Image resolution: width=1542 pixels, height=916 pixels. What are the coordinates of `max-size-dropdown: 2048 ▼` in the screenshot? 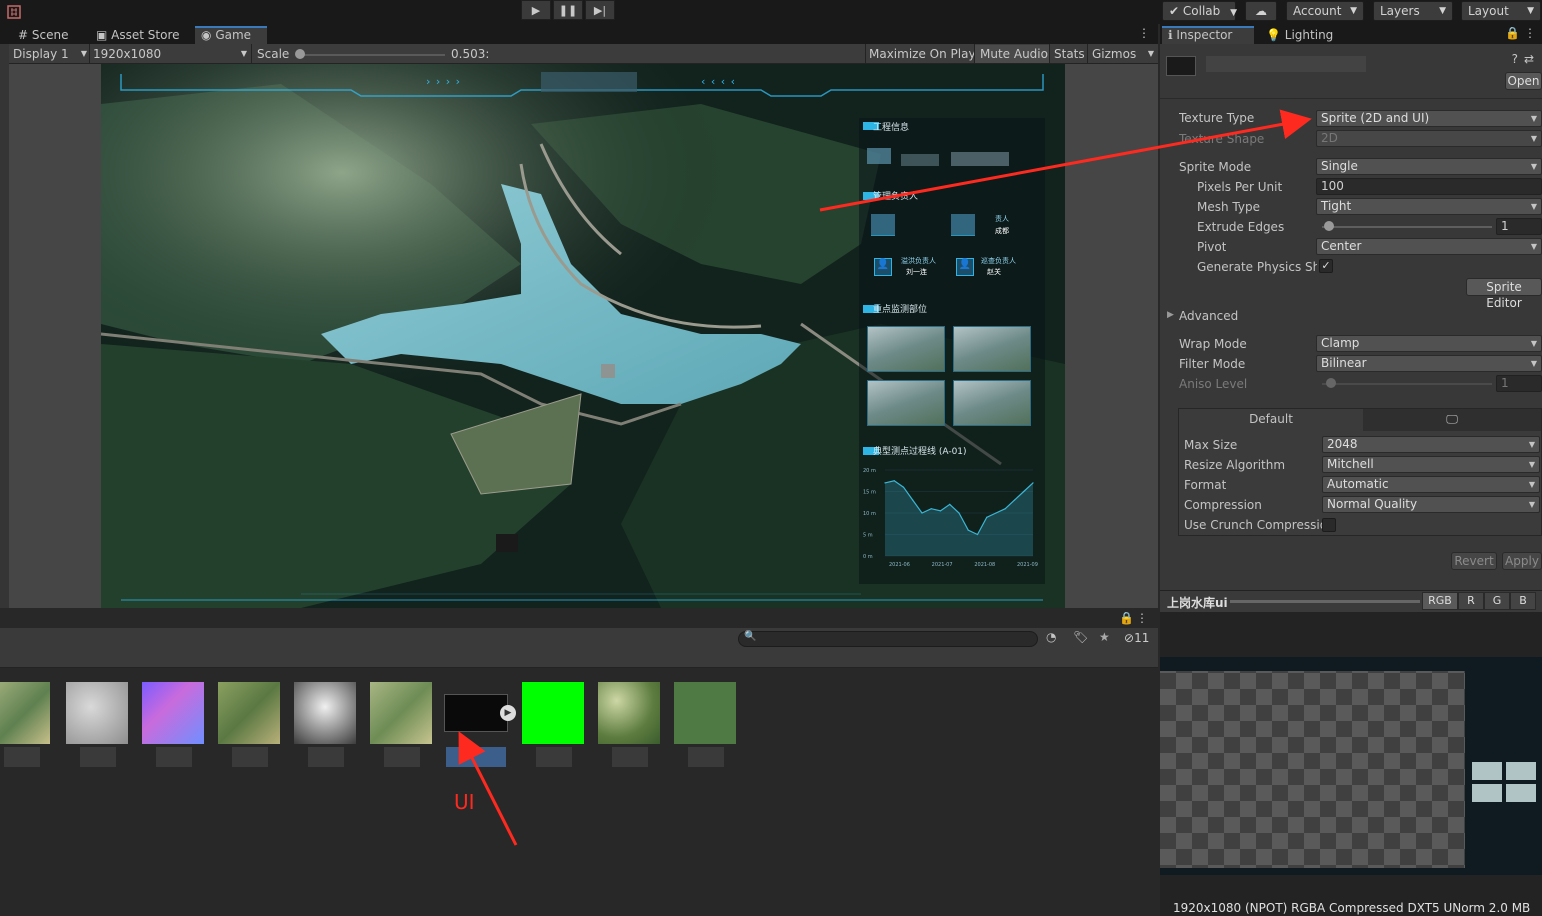 It's located at (1431, 444).